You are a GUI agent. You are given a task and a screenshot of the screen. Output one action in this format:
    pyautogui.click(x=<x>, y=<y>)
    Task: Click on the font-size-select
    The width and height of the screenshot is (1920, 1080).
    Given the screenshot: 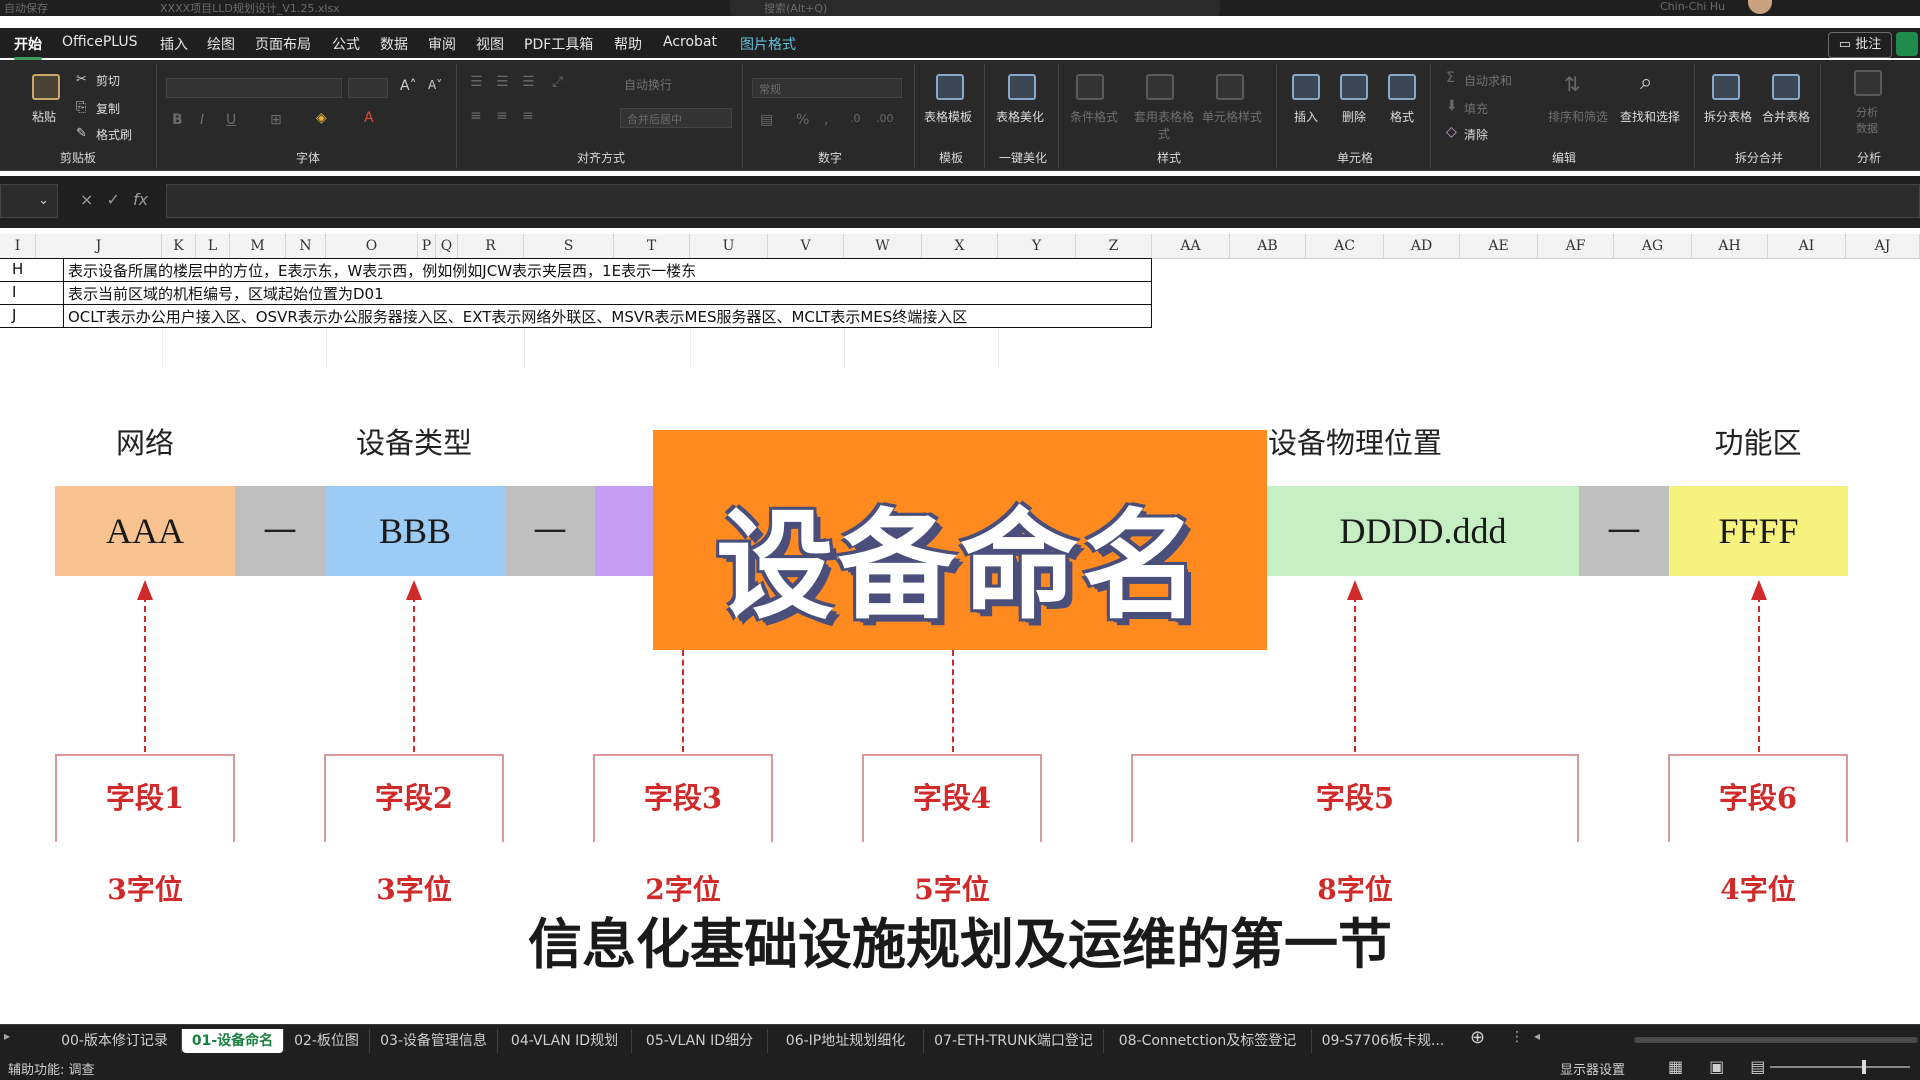 What is the action you would take?
    pyautogui.click(x=368, y=88)
    